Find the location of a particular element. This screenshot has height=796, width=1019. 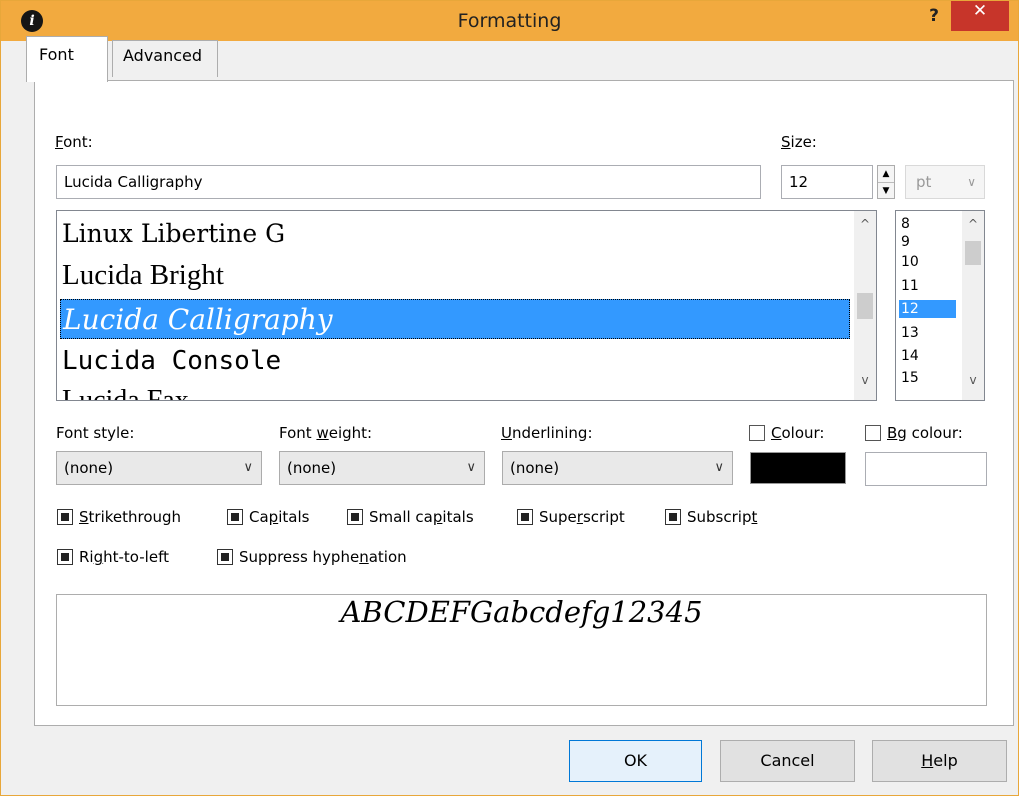

colour-checkbox: Colour: is located at coordinates (786, 433).